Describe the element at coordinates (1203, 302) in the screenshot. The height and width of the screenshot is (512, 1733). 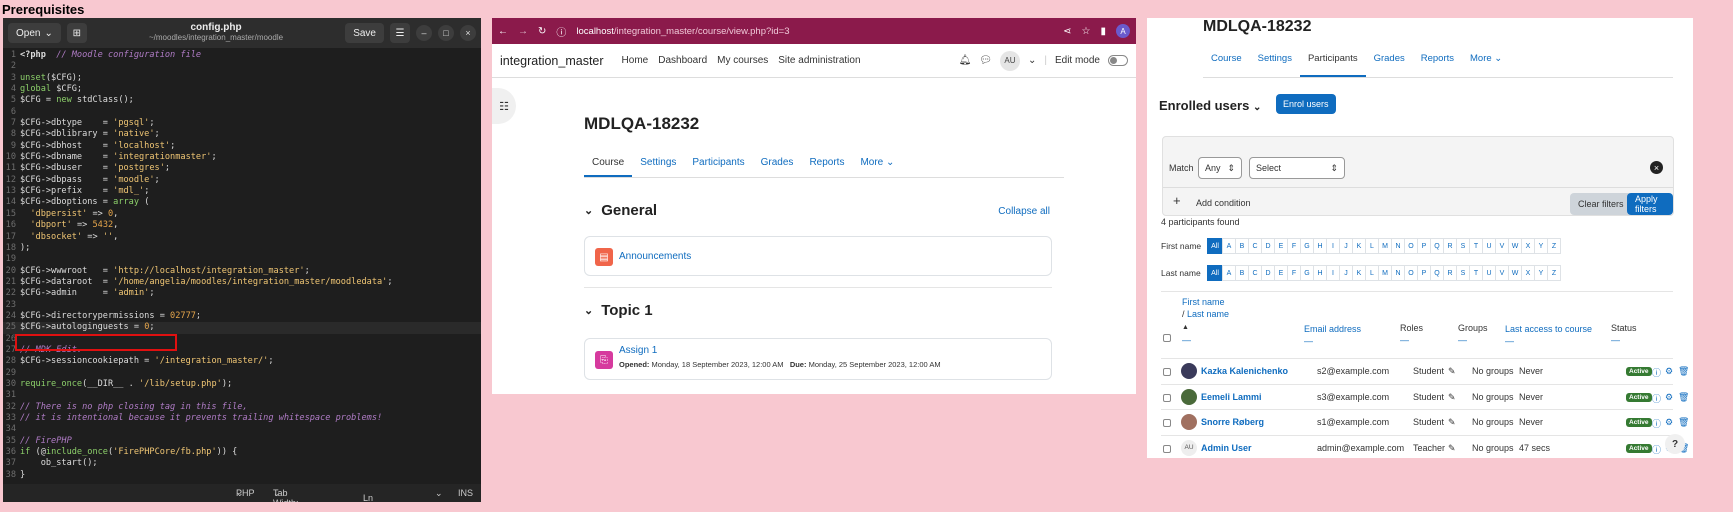
I see `sort-first-name-link: First name` at that location.